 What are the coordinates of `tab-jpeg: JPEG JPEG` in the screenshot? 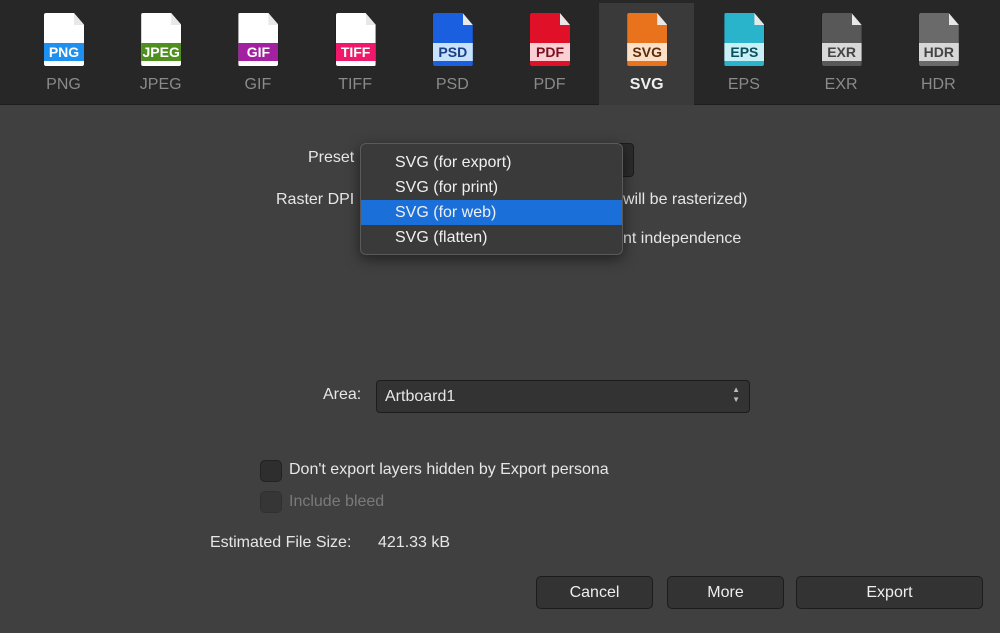 It's located at (160, 54).